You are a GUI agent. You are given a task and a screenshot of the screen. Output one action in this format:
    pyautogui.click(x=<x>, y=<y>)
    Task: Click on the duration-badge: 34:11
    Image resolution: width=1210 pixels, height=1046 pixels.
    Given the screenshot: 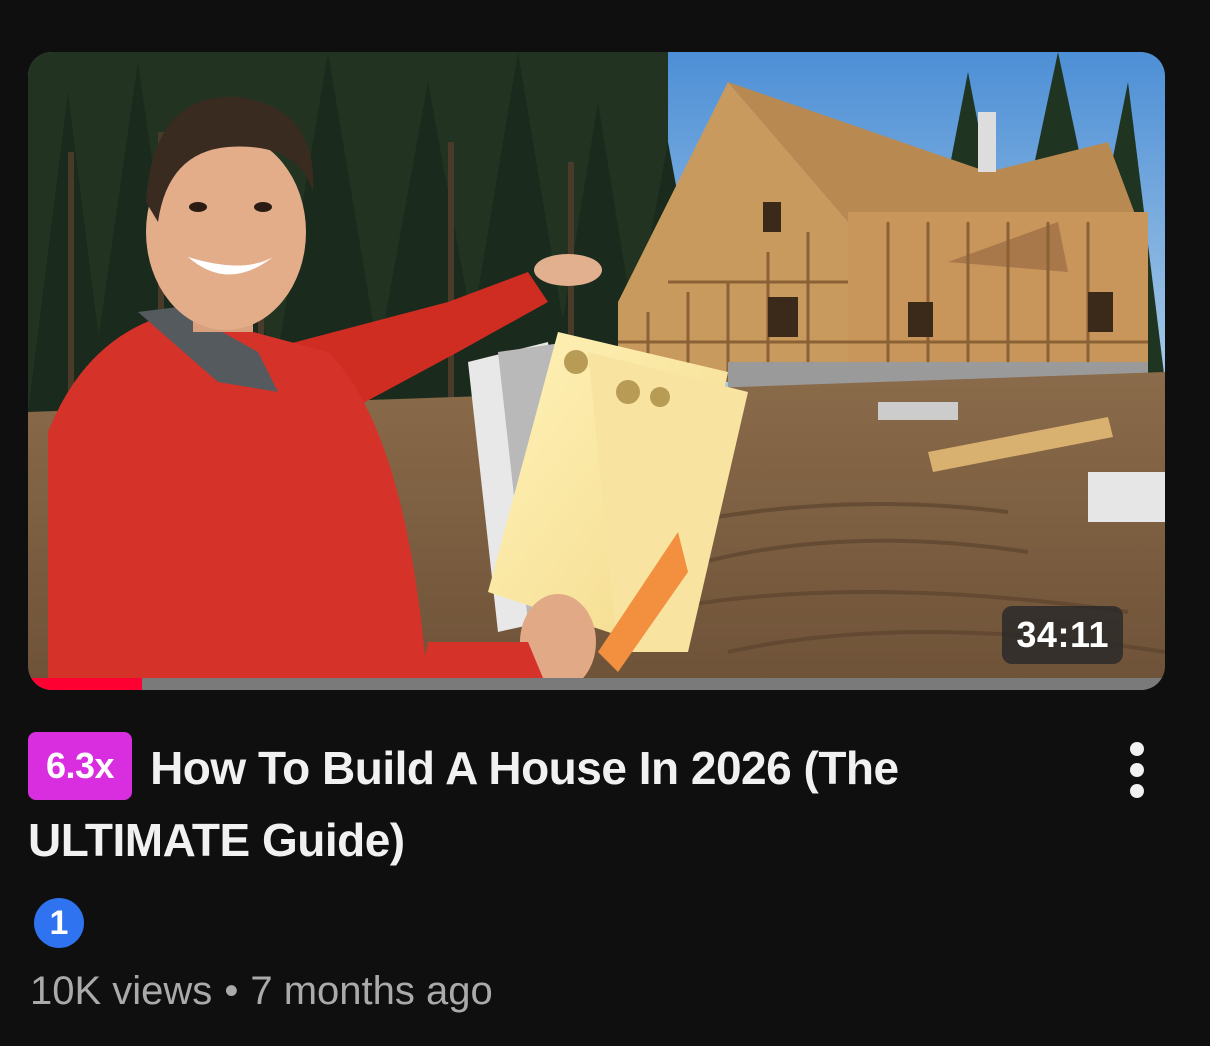 What is the action you would take?
    pyautogui.click(x=1062, y=635)
    